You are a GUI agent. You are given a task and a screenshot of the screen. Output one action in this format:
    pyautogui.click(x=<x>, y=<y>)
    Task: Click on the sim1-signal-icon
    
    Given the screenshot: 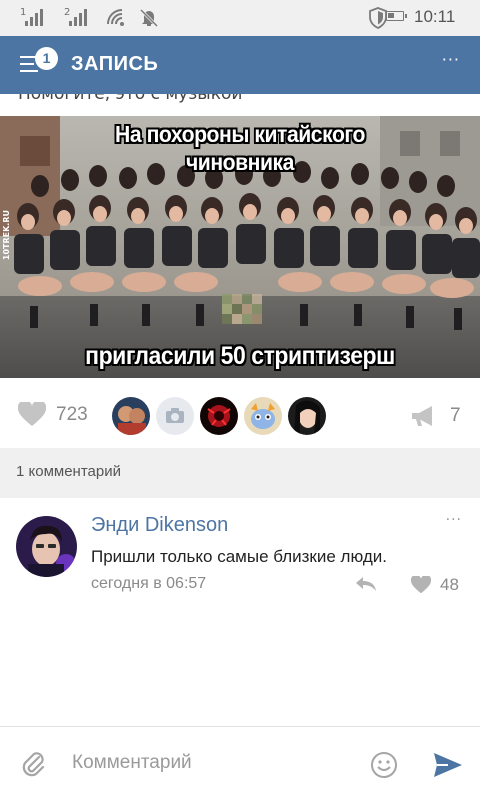 What is the action you would take?
    pyautogui.click(x=34, y=17)
    